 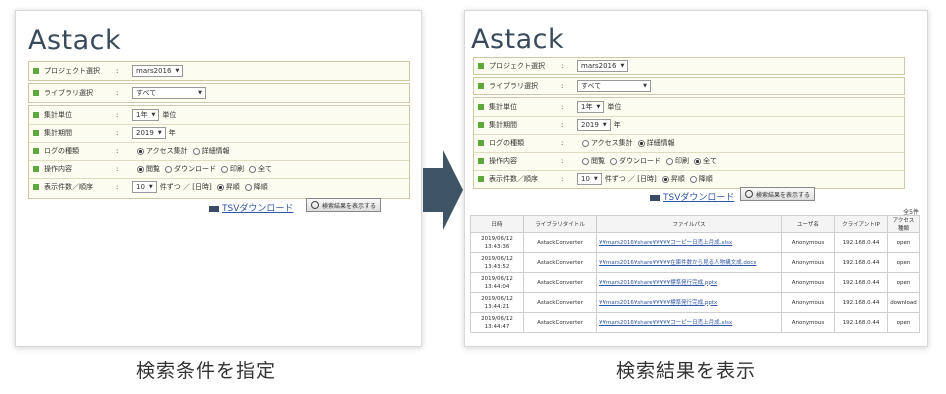 I want to click on radio-label: アクセス集計, so click(x=167, y=151).